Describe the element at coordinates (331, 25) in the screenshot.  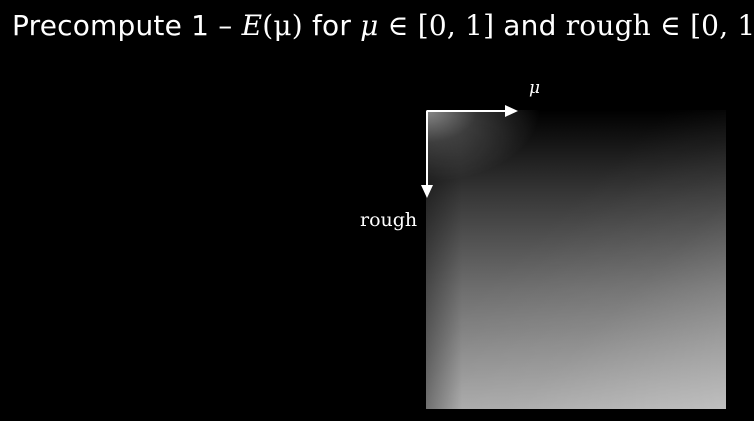
I see `title-for-text: for` at that location.